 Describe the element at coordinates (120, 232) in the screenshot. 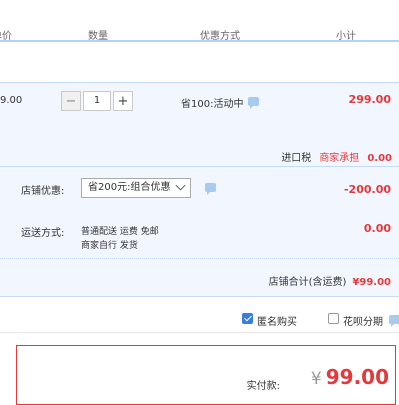

I see `shipping-detail: 普通配送 运费 免邮` at that location.